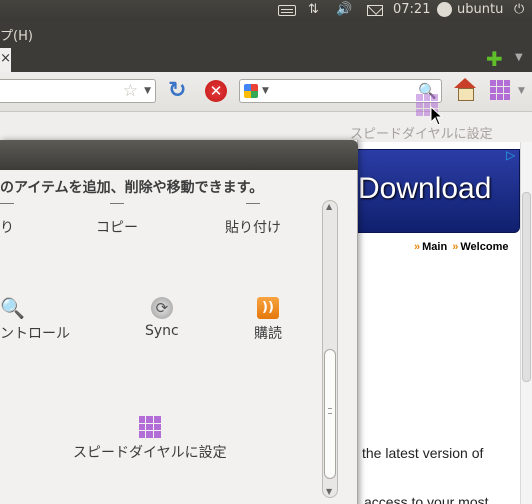 The height and width of the screenshot is (504, 532). Describe the element at coordinates (340, 91) in the screenshot. I see `search-bar: ▼ 🔍` at that location.